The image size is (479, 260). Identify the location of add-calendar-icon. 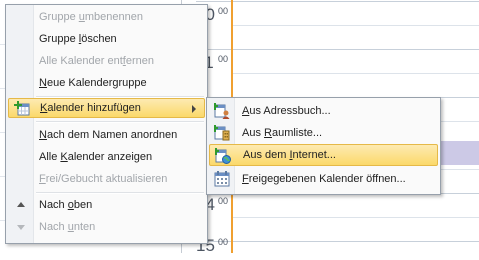
(22, 109).